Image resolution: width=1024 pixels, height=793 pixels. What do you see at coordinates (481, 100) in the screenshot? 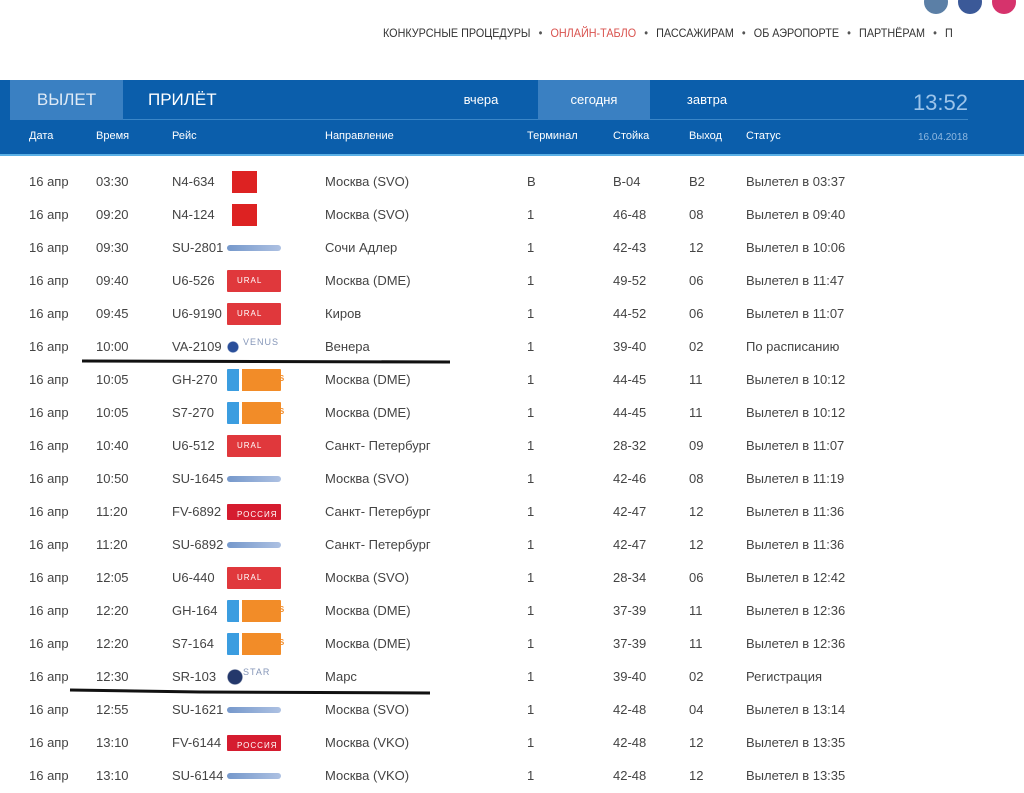
I see `day-yesterday: вчера` at bounding box center [481, 100].